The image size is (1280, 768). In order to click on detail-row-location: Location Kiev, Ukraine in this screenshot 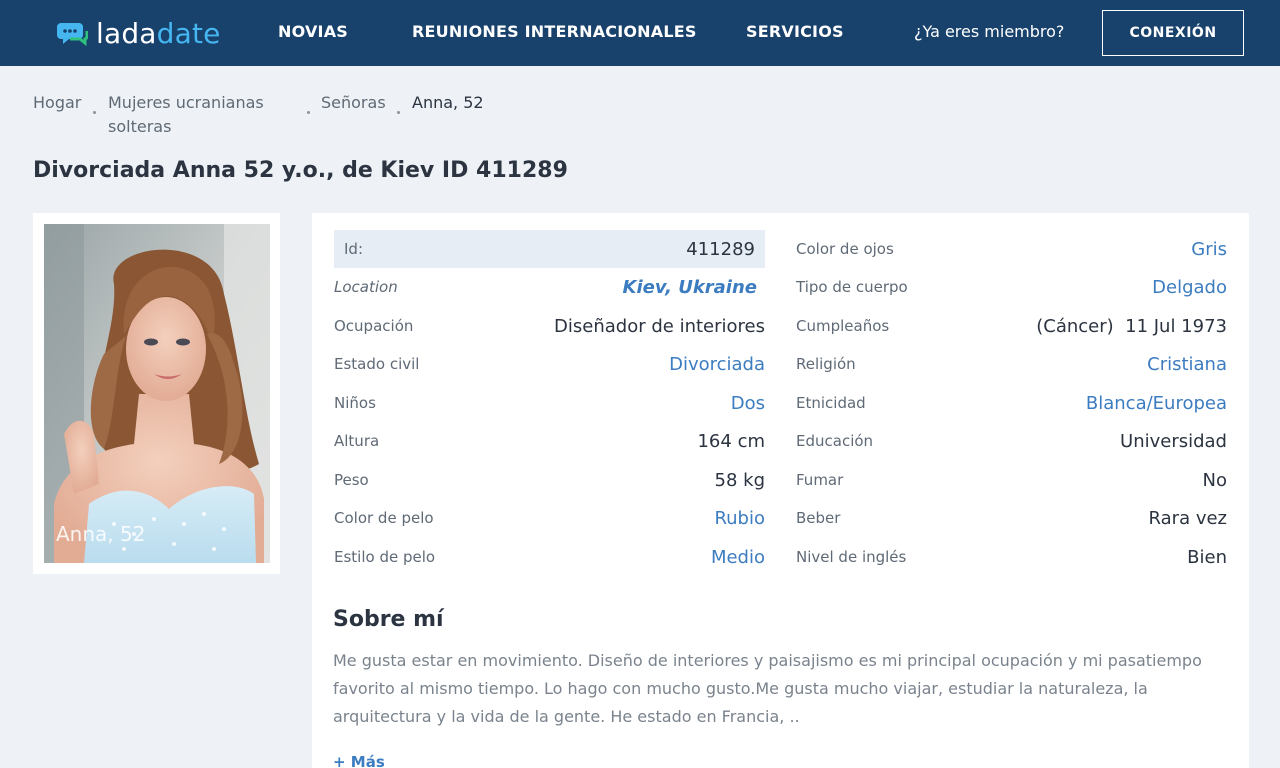, I will do `click(549, 287)`.